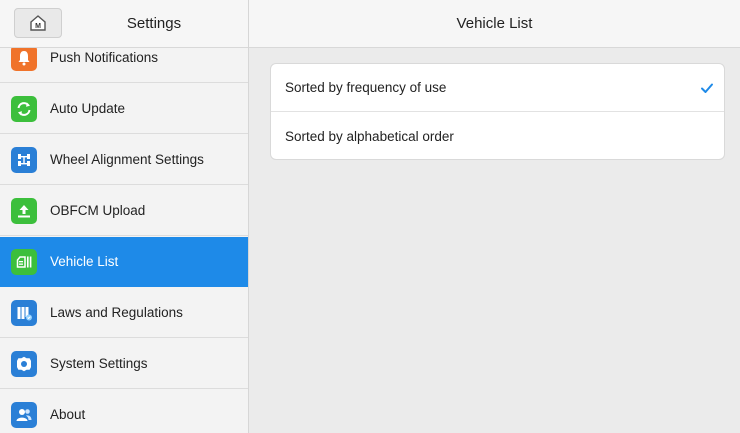 This screenshot has height=433, width=740. Describe the element at coordinates (24, 261) in the screenshot. I see `vehicle-list-icon` at that location.